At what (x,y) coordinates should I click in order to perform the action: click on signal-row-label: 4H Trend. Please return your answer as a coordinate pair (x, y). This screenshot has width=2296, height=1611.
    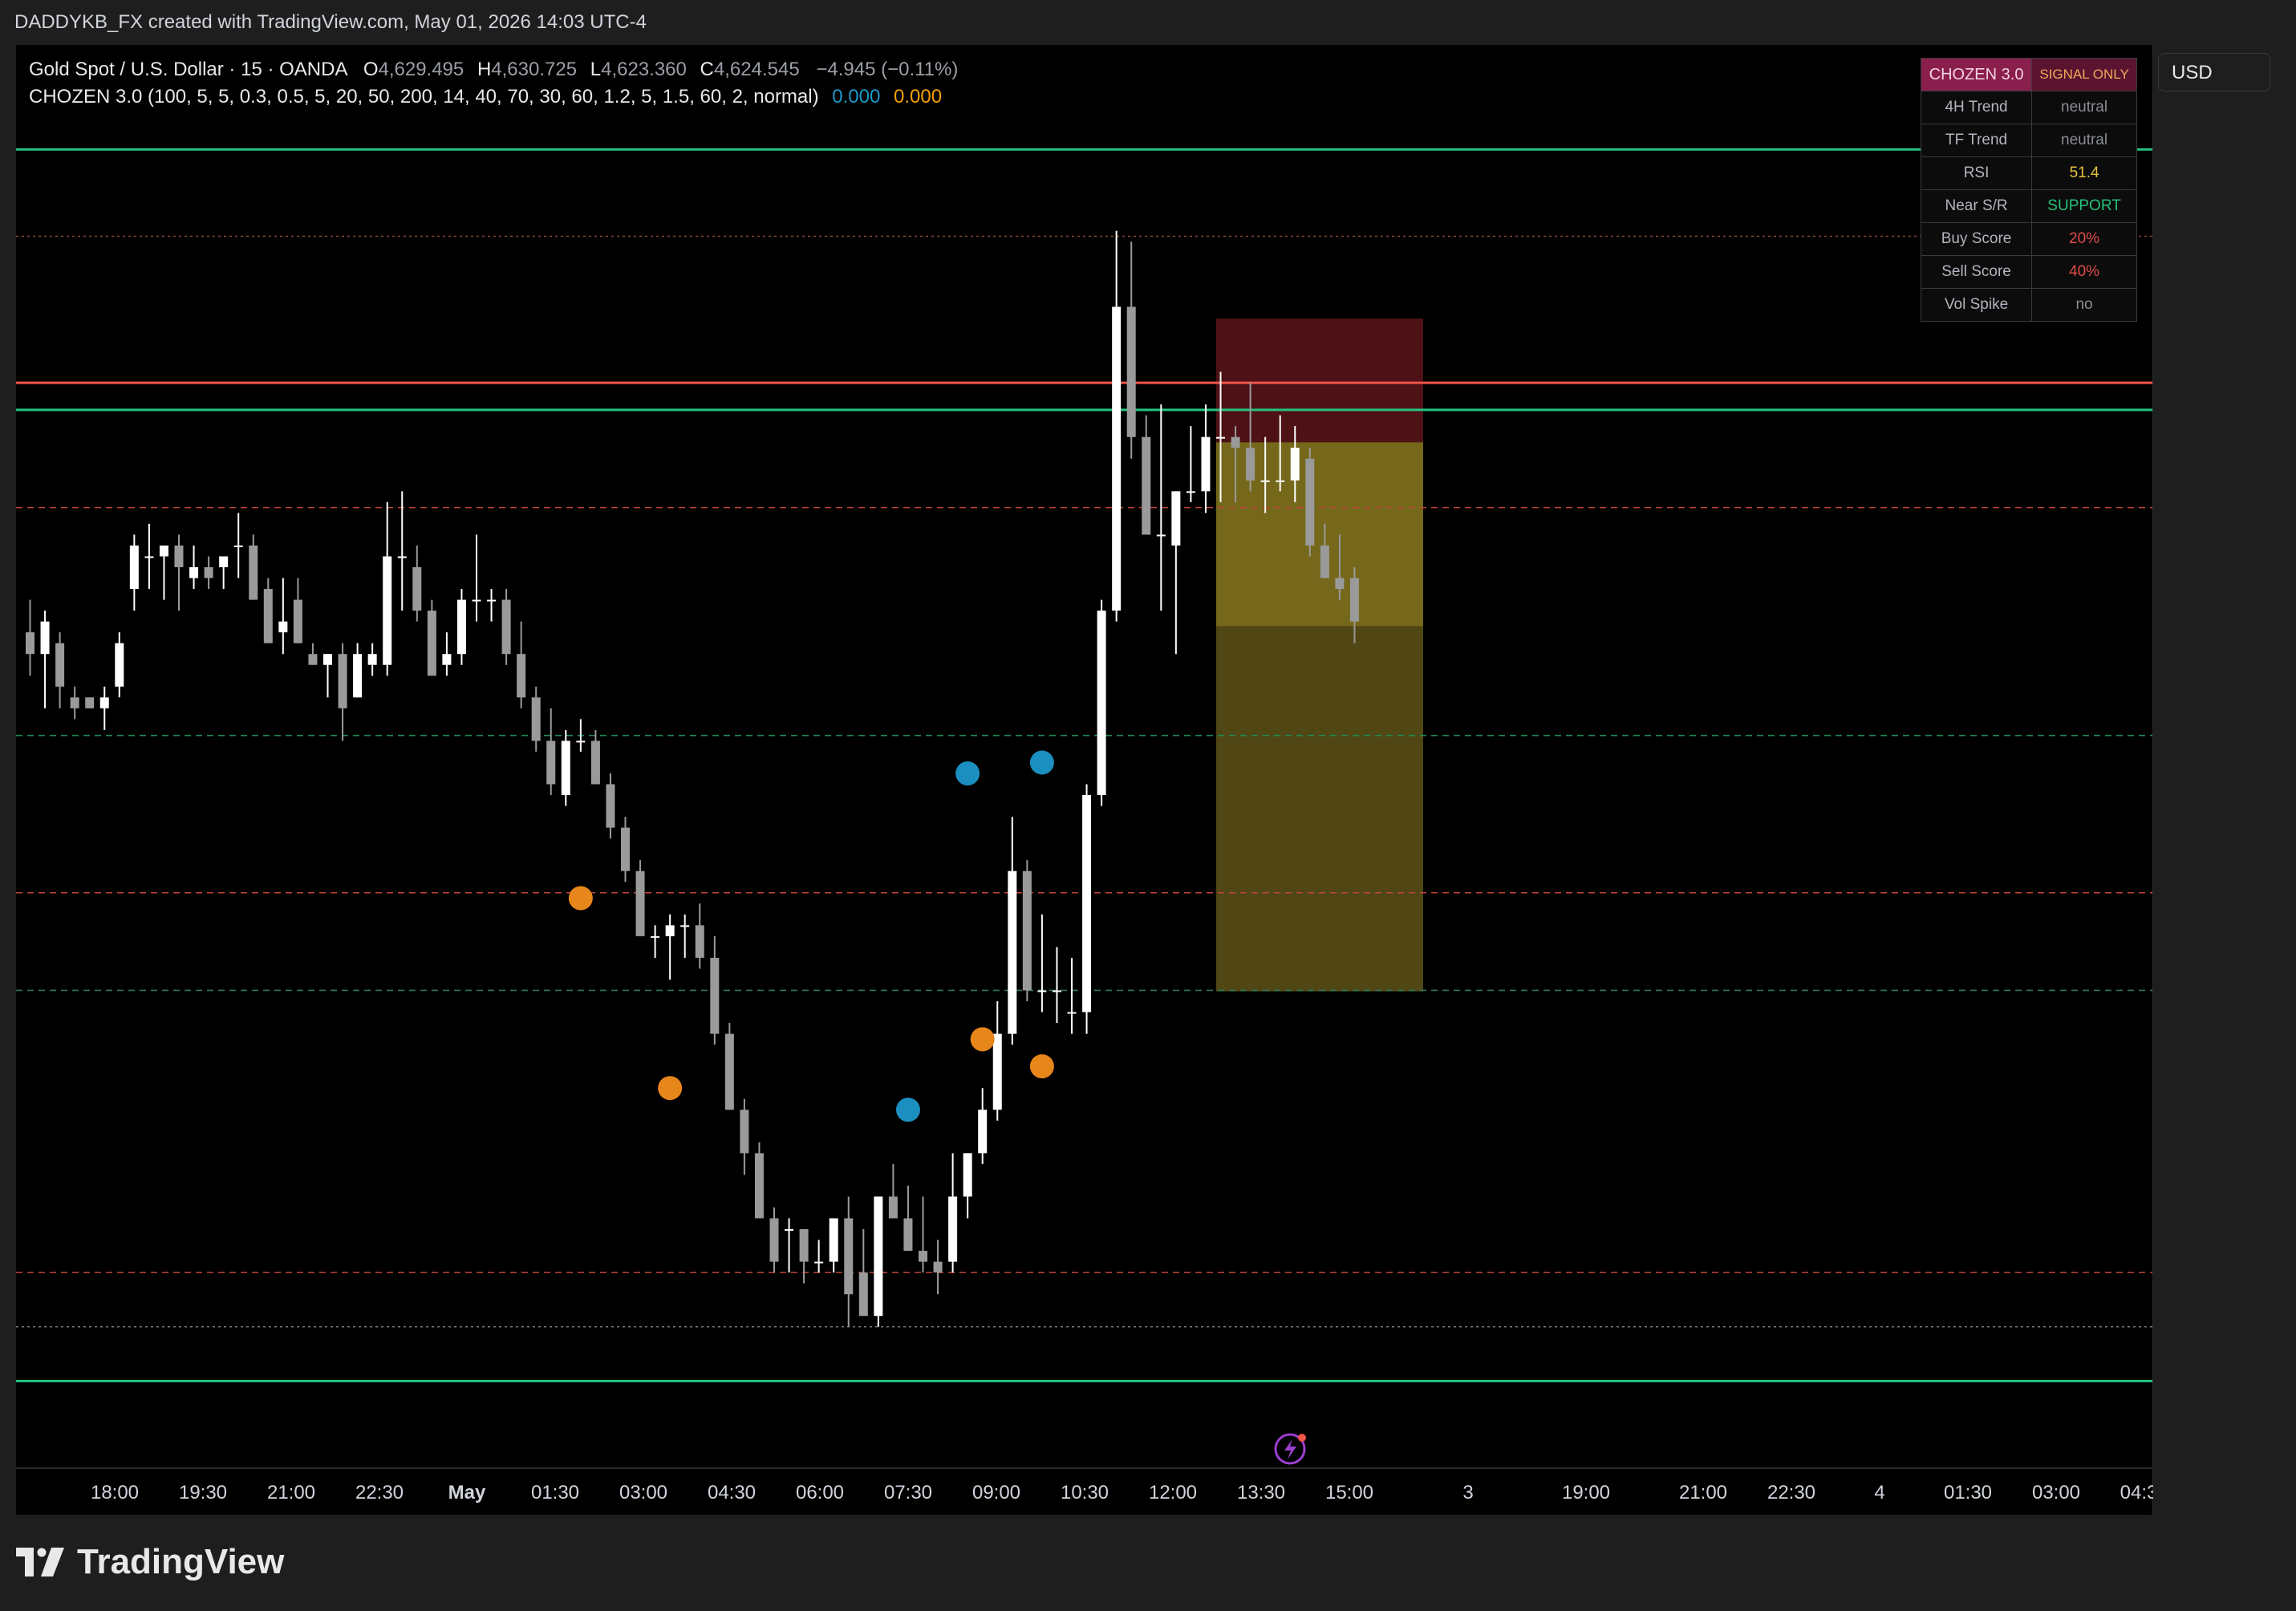
    Looking at the image, I should click on (1976, 107).